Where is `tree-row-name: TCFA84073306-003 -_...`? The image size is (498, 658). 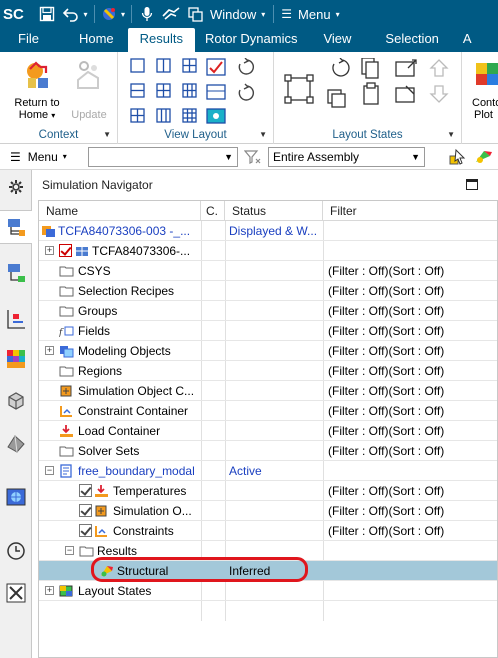
tree-row-name: TCFA84073306-003 -_... is located at coordinates (124, 231).